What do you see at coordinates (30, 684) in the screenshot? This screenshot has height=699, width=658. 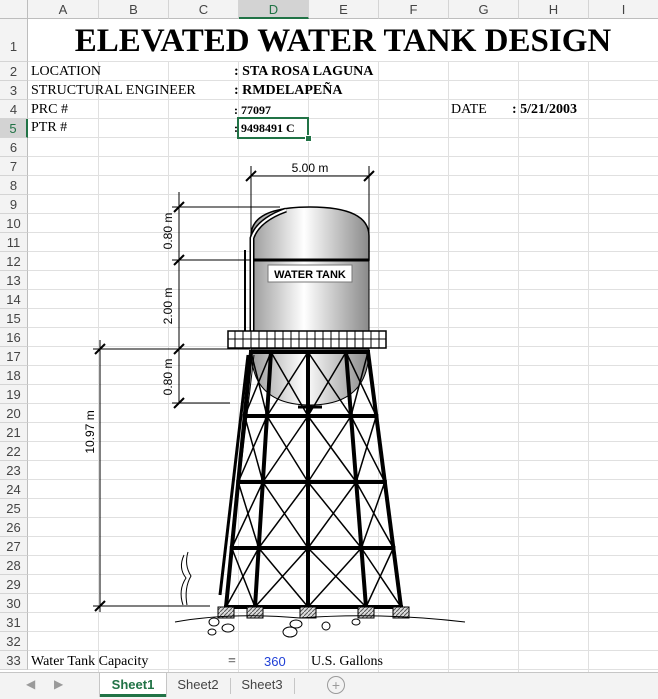 I see `scroll-left-icon: ◀` at bounding box center [30, 684].